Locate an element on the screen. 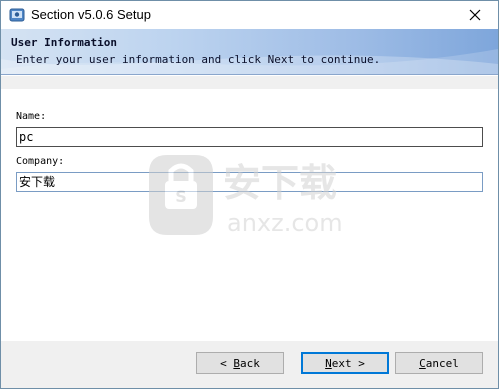 This screenshot has height=389, width=499. watermark-domain-text: anxz.com is located at coordinates (285, 223).